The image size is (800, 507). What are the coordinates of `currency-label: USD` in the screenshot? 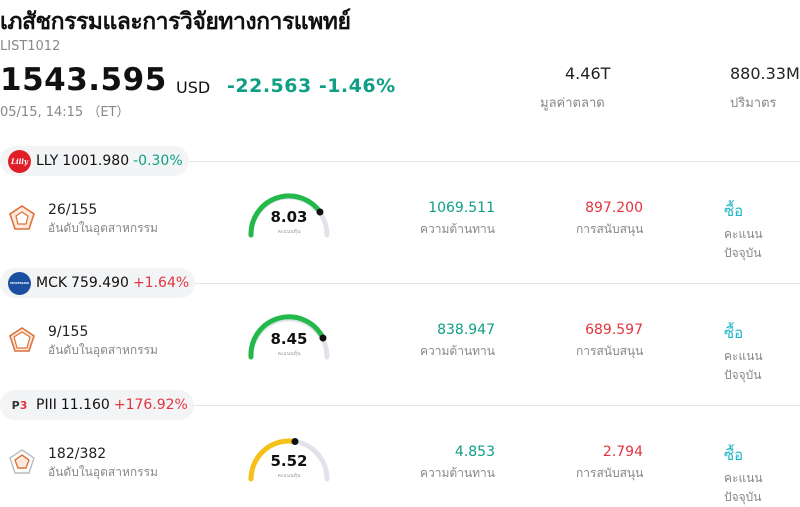 It's located at (193, 87).